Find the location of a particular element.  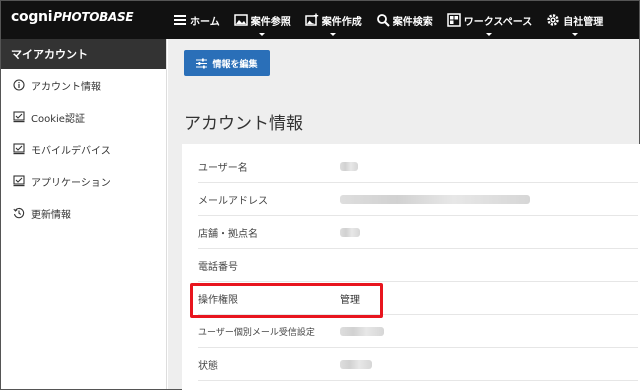

edit-info-button: 情報を編集 is located at coordinates (227, 63).